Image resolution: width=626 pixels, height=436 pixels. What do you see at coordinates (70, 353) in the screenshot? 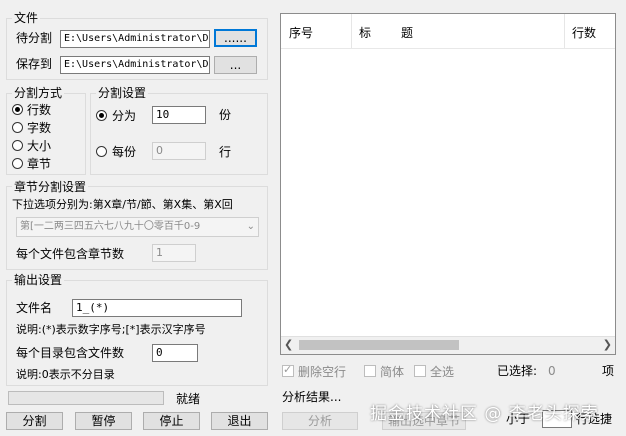
I see `files-per-dir-label: 每个目录包含文件数` at bounding box center [70, 353].